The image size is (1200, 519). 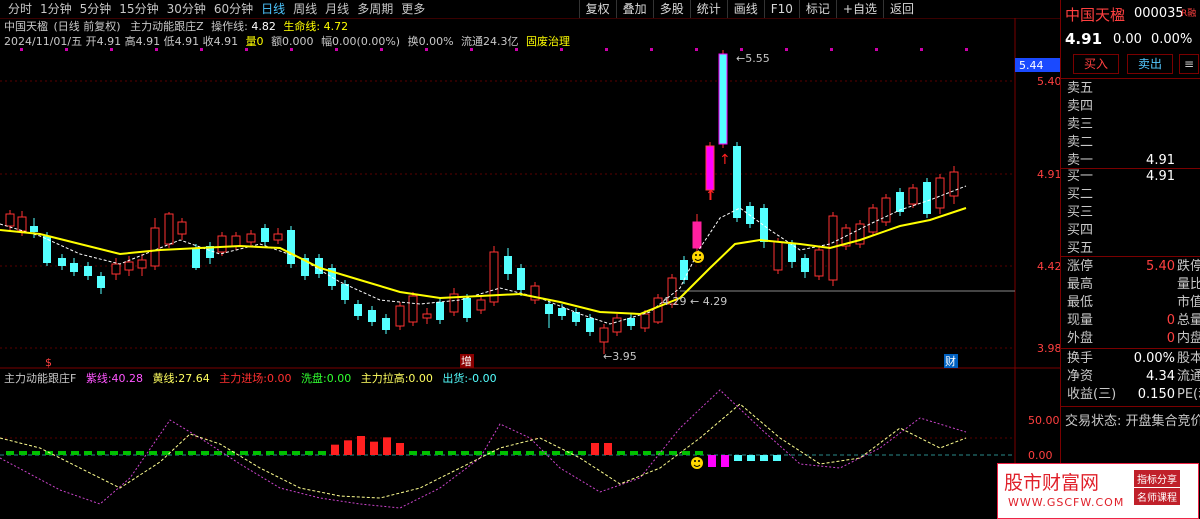 I want to click on tab-6: 日线, so click(x=273, y=9).